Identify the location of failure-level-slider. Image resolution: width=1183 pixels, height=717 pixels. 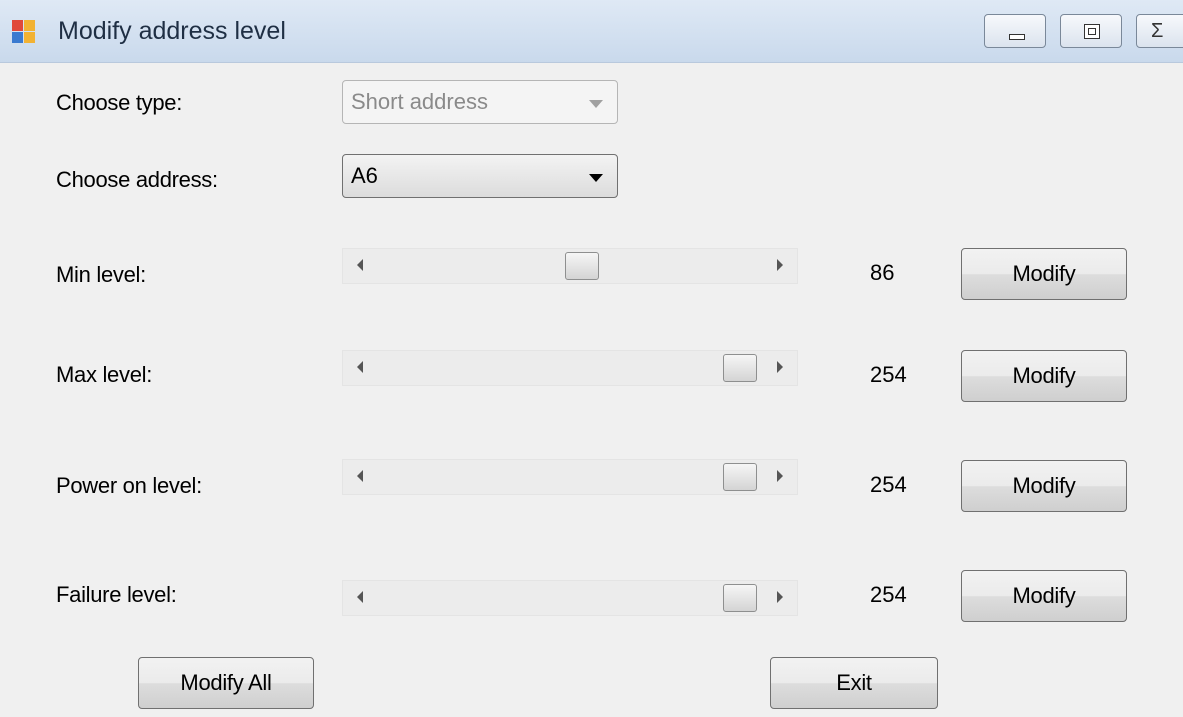
(570, 598).